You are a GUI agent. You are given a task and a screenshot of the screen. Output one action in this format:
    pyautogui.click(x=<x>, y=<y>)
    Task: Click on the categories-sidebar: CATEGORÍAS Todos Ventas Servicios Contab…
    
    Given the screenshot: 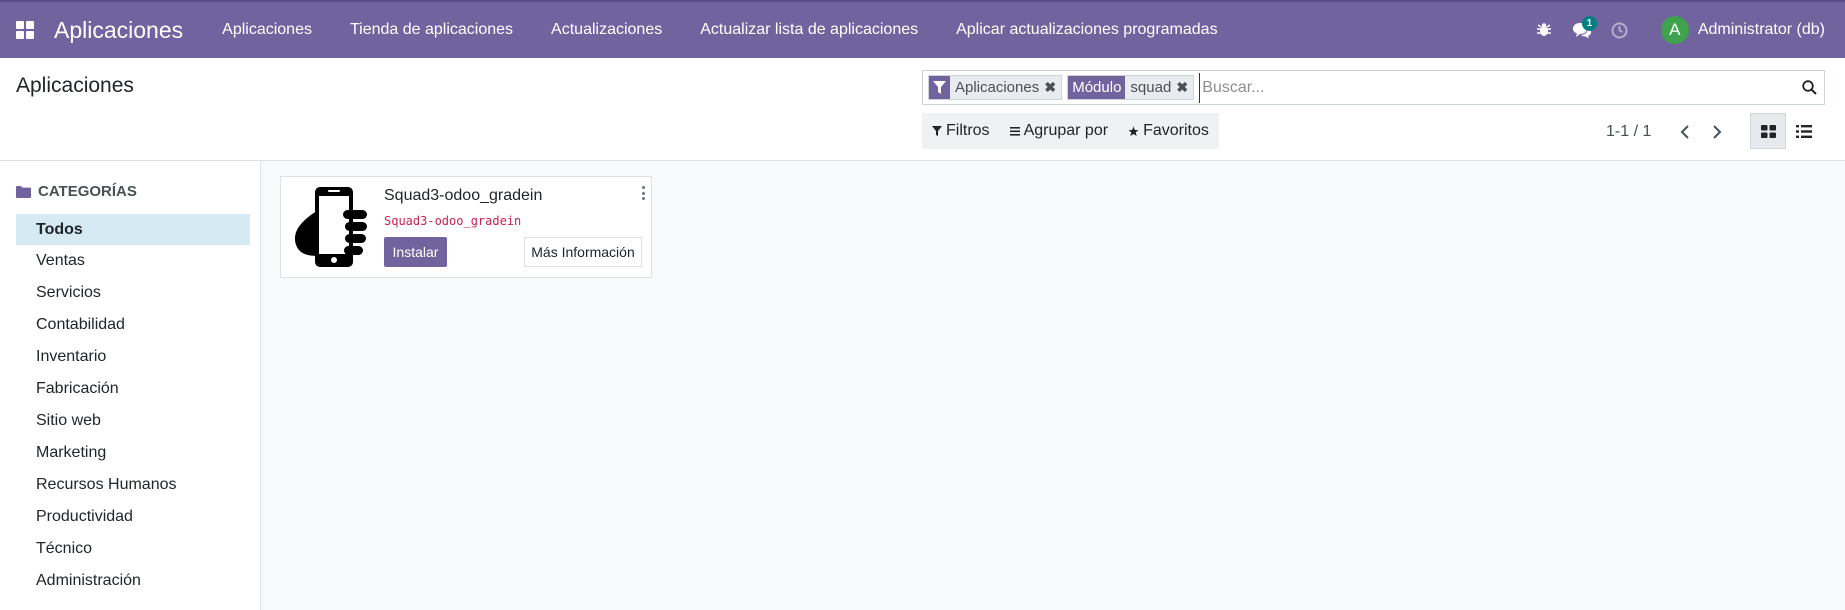 What is the action you would take?
    pyautogui.click(x=130, y=385)
    